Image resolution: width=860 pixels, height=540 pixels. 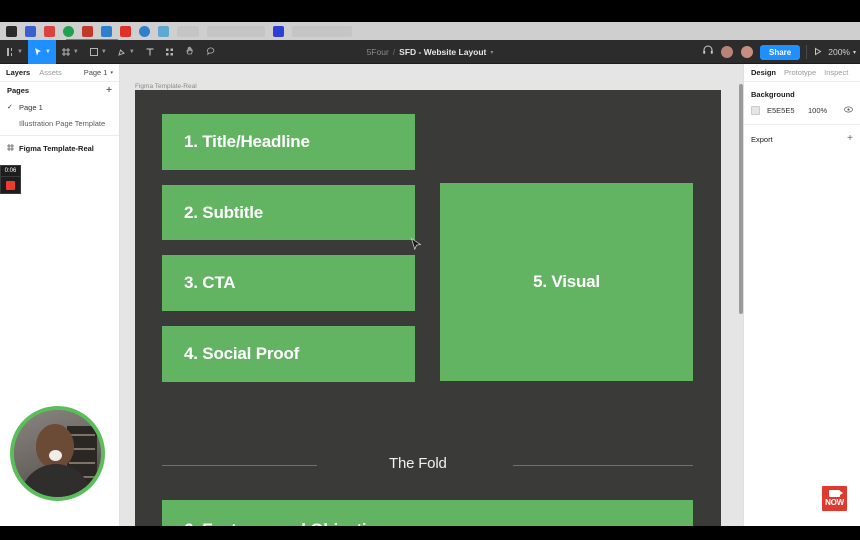 What do you see at coordinates (839, 52) in the screenshot?
I see `zoom-level-value: 200%` at bounding box center [839, 52].